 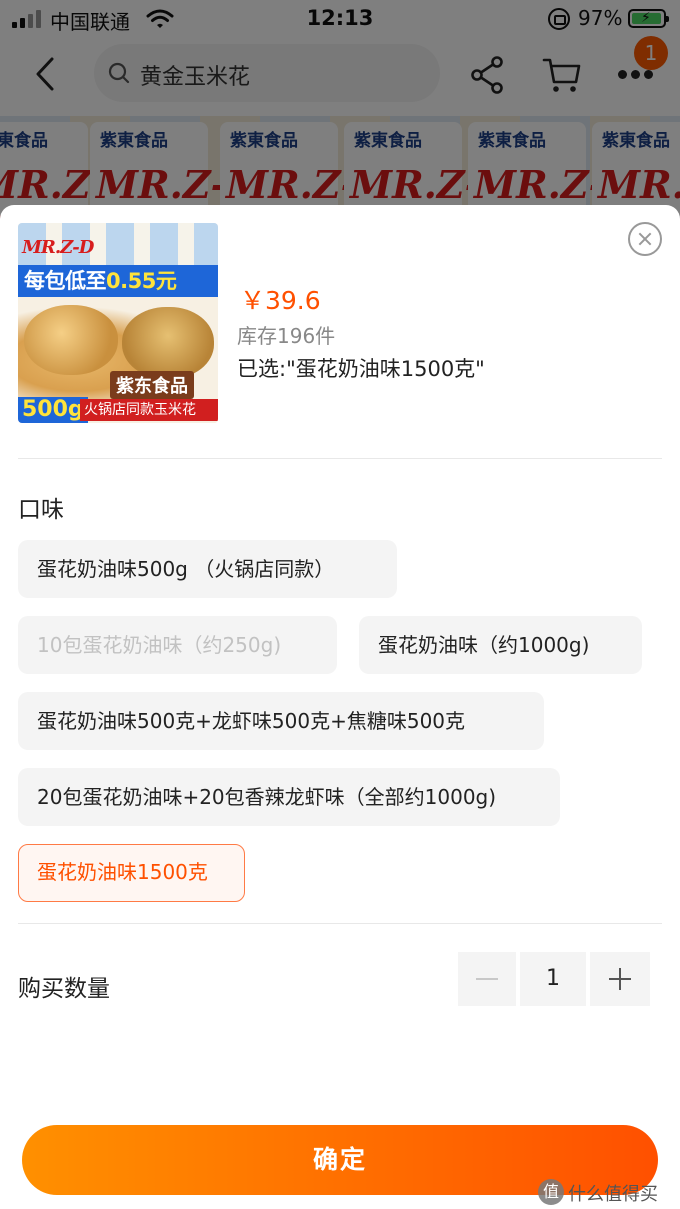 I want to click on thumb-promo-strip: 每包低至0.55元, so click(x=118, y=281).